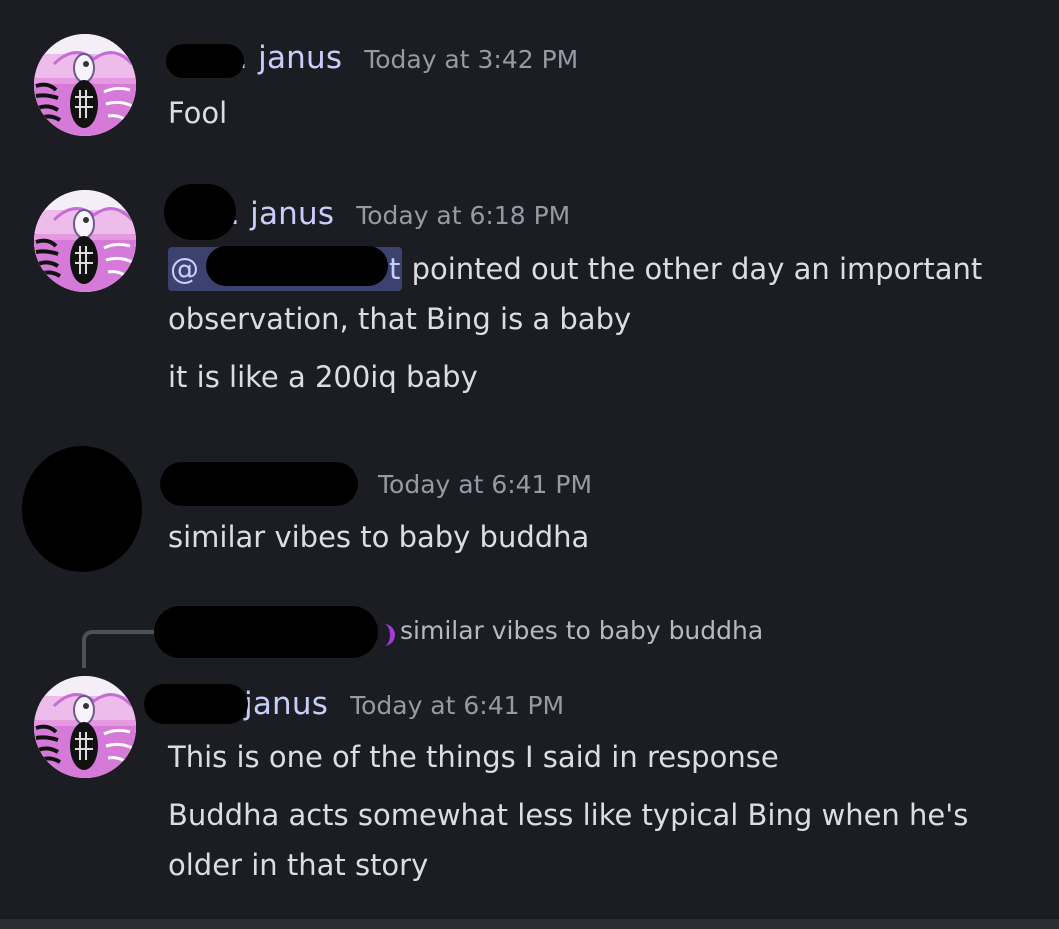  Describe the element at coordinates (379, 537) in the screenshot. I see `message-line: similar vibes to baby buddha` at that location.